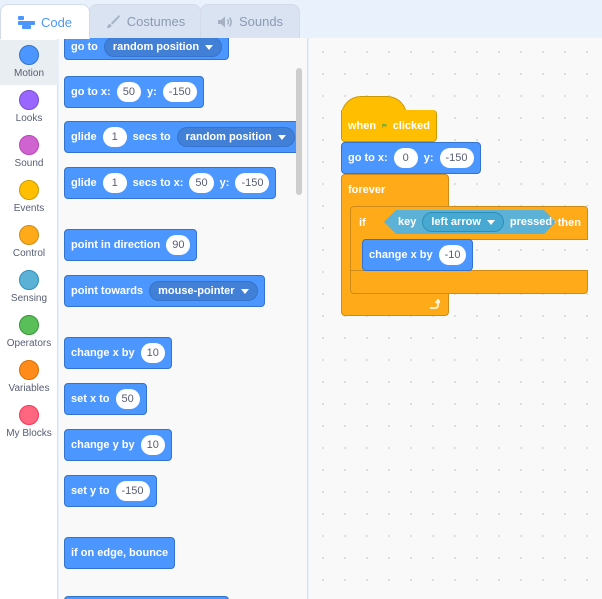  Describe the element at coordinates (235, 137) in the screenshot. I see `glide-target-dropdown: random position` at that location.